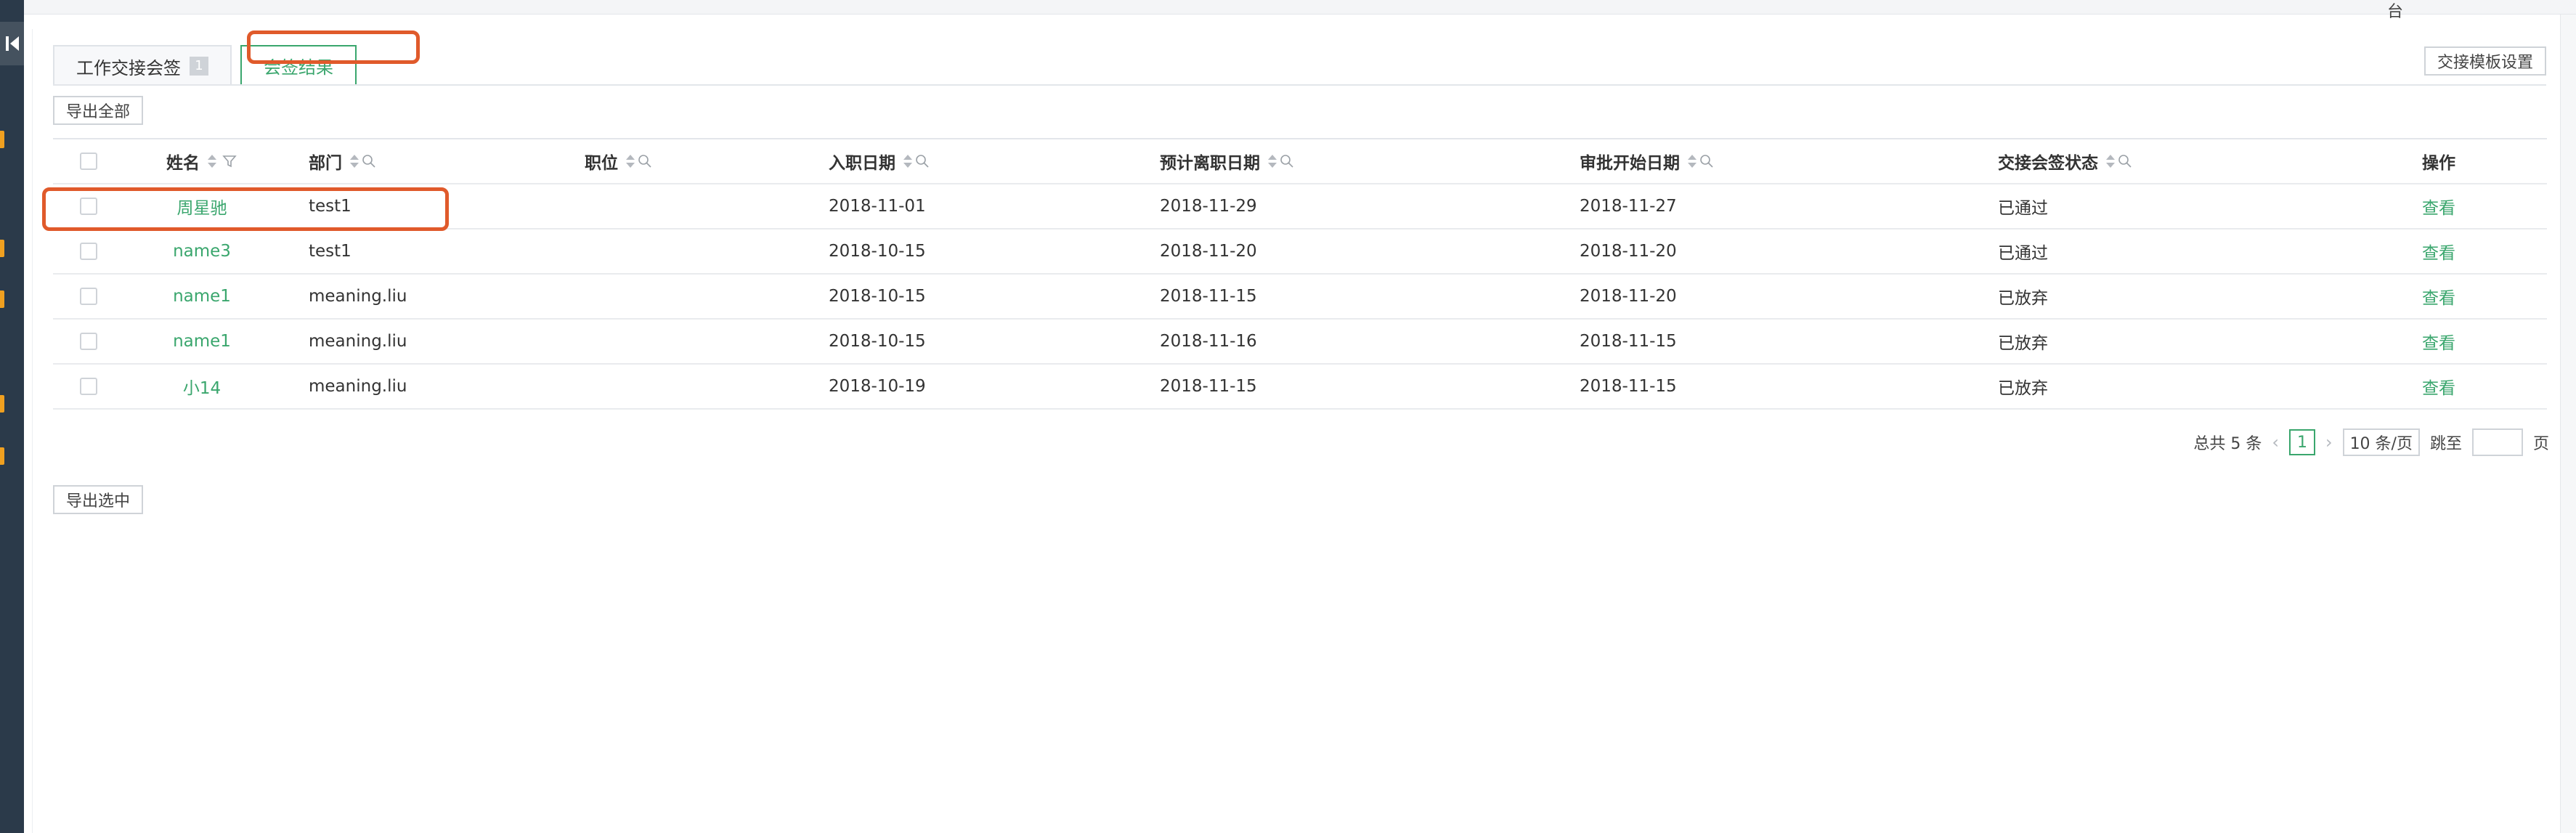  I want to click on top-bar-text: 台, so click(2396, 12).